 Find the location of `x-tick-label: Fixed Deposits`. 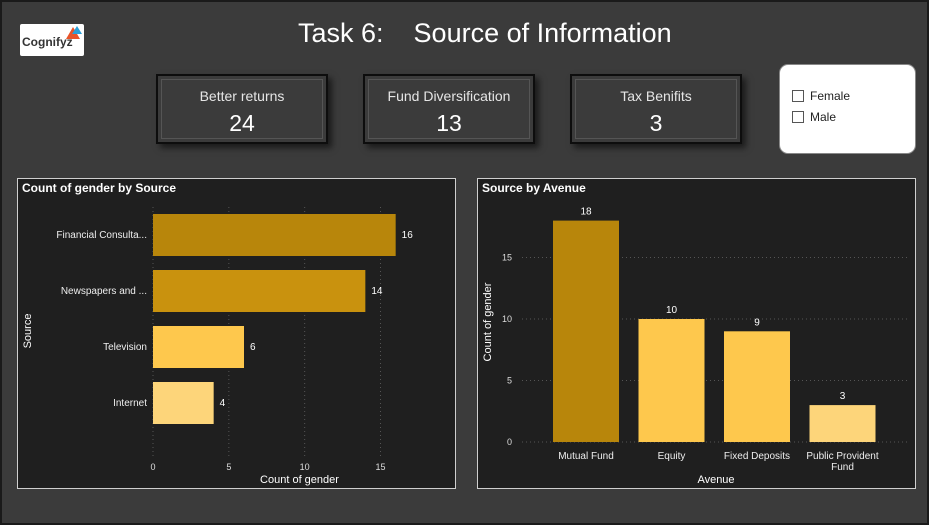

x-tick-label: Fixed Deposits is located at coordinates (757, 456).